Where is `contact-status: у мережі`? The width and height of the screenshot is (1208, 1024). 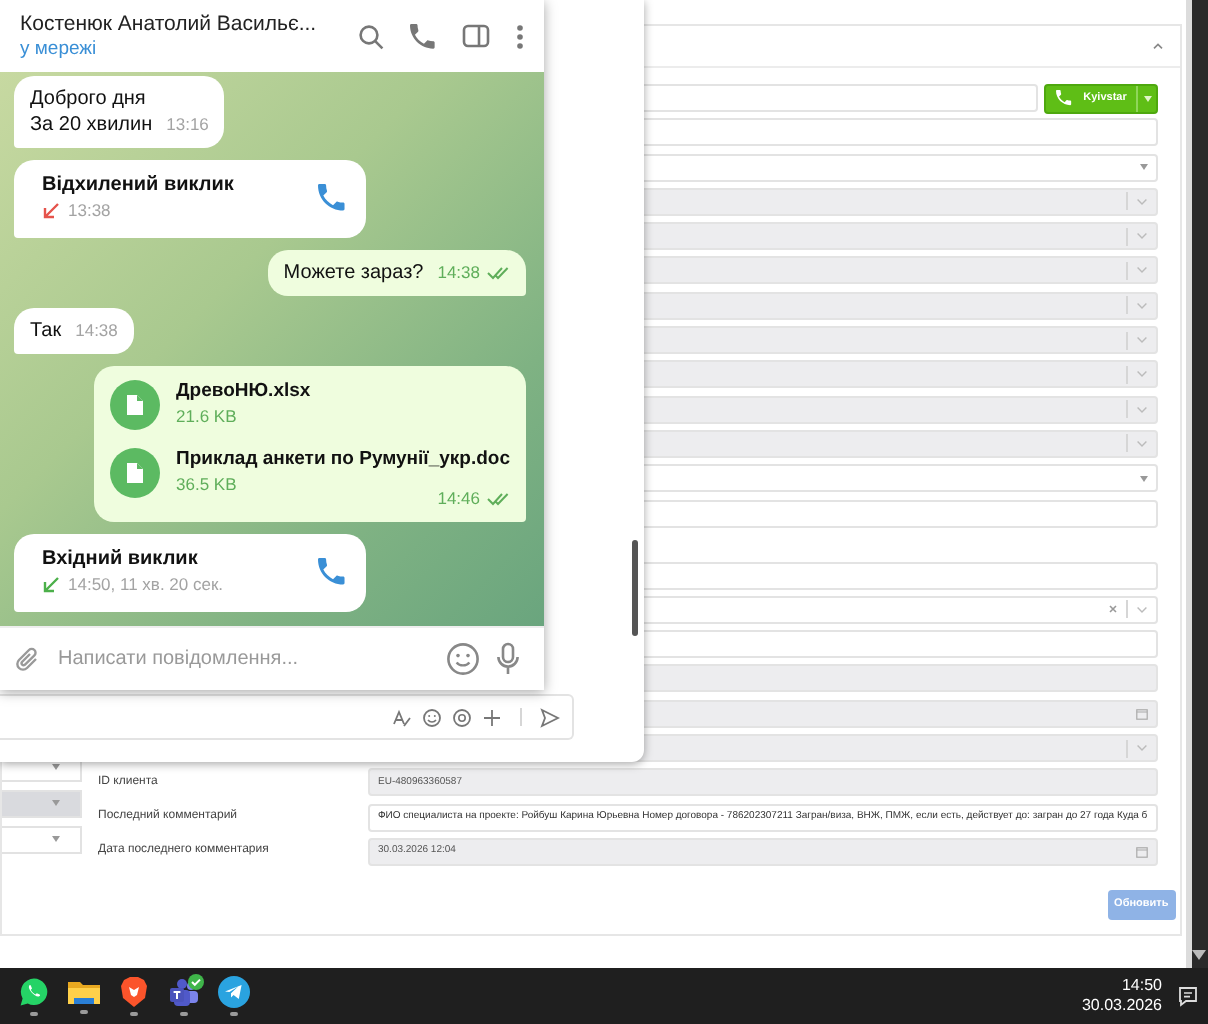
contact-status: у мережі is located at coordinates (59, 49).